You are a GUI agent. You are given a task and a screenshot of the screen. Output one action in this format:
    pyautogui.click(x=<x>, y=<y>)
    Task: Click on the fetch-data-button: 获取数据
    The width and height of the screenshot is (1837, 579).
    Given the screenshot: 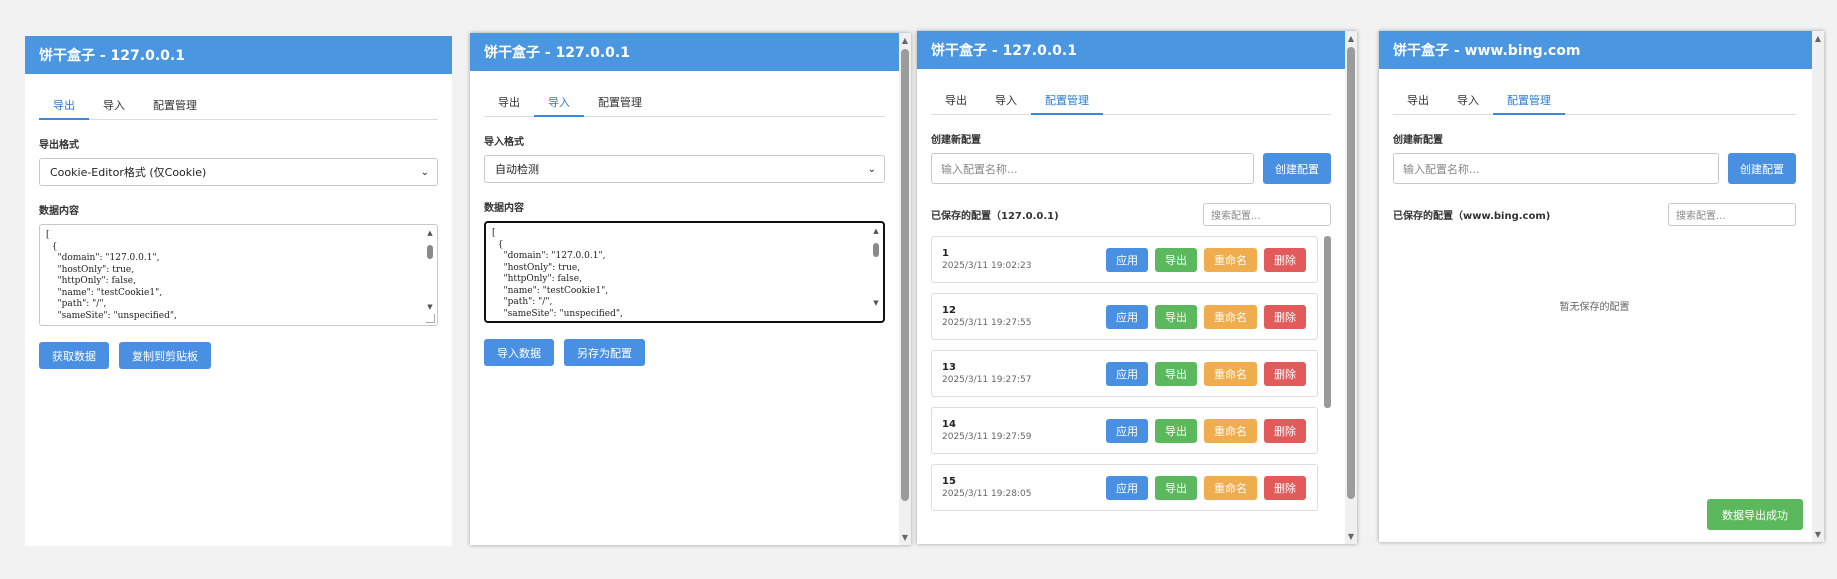 What is the action you would take?
    pyautogui.click(x=74, y=355)
    